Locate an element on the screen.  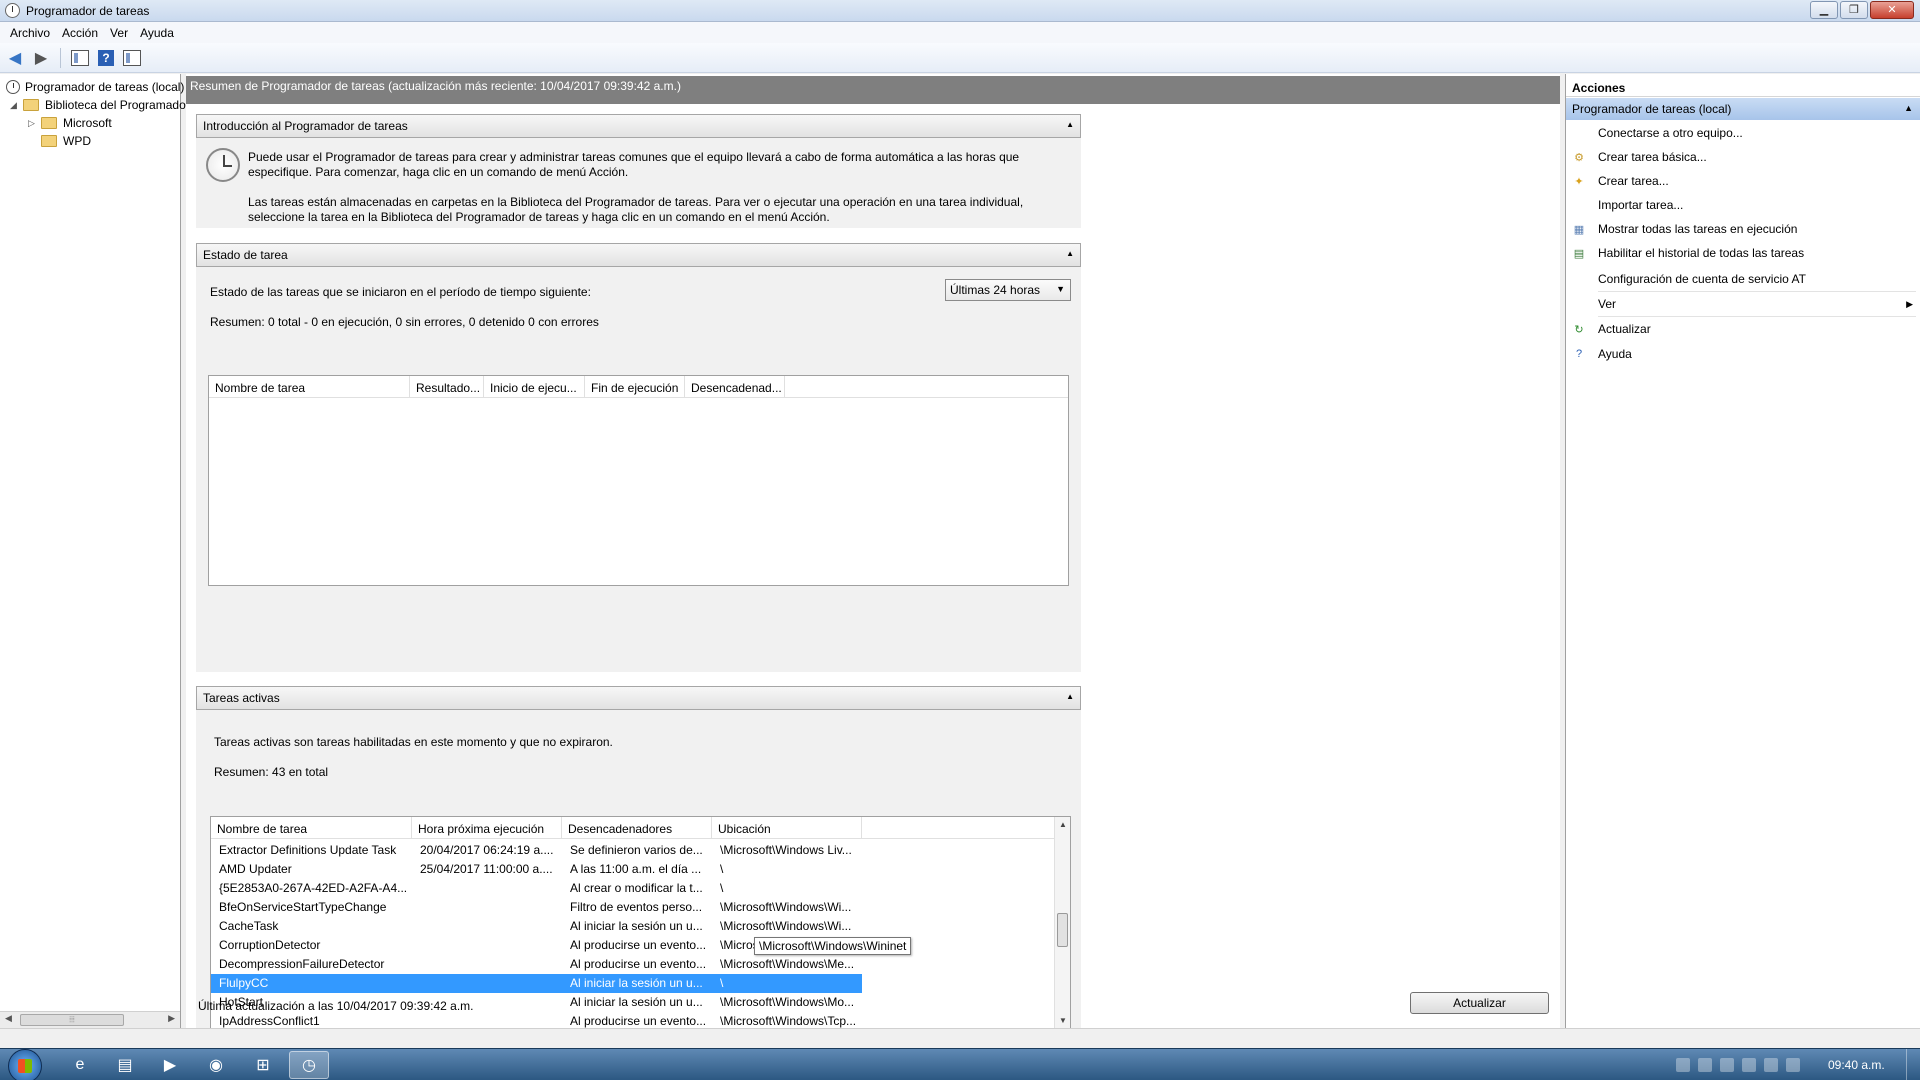
horizontal-scrollbar: ◀ ⦙⦙⦙ ▶ is located at coordinates (90, 1019).